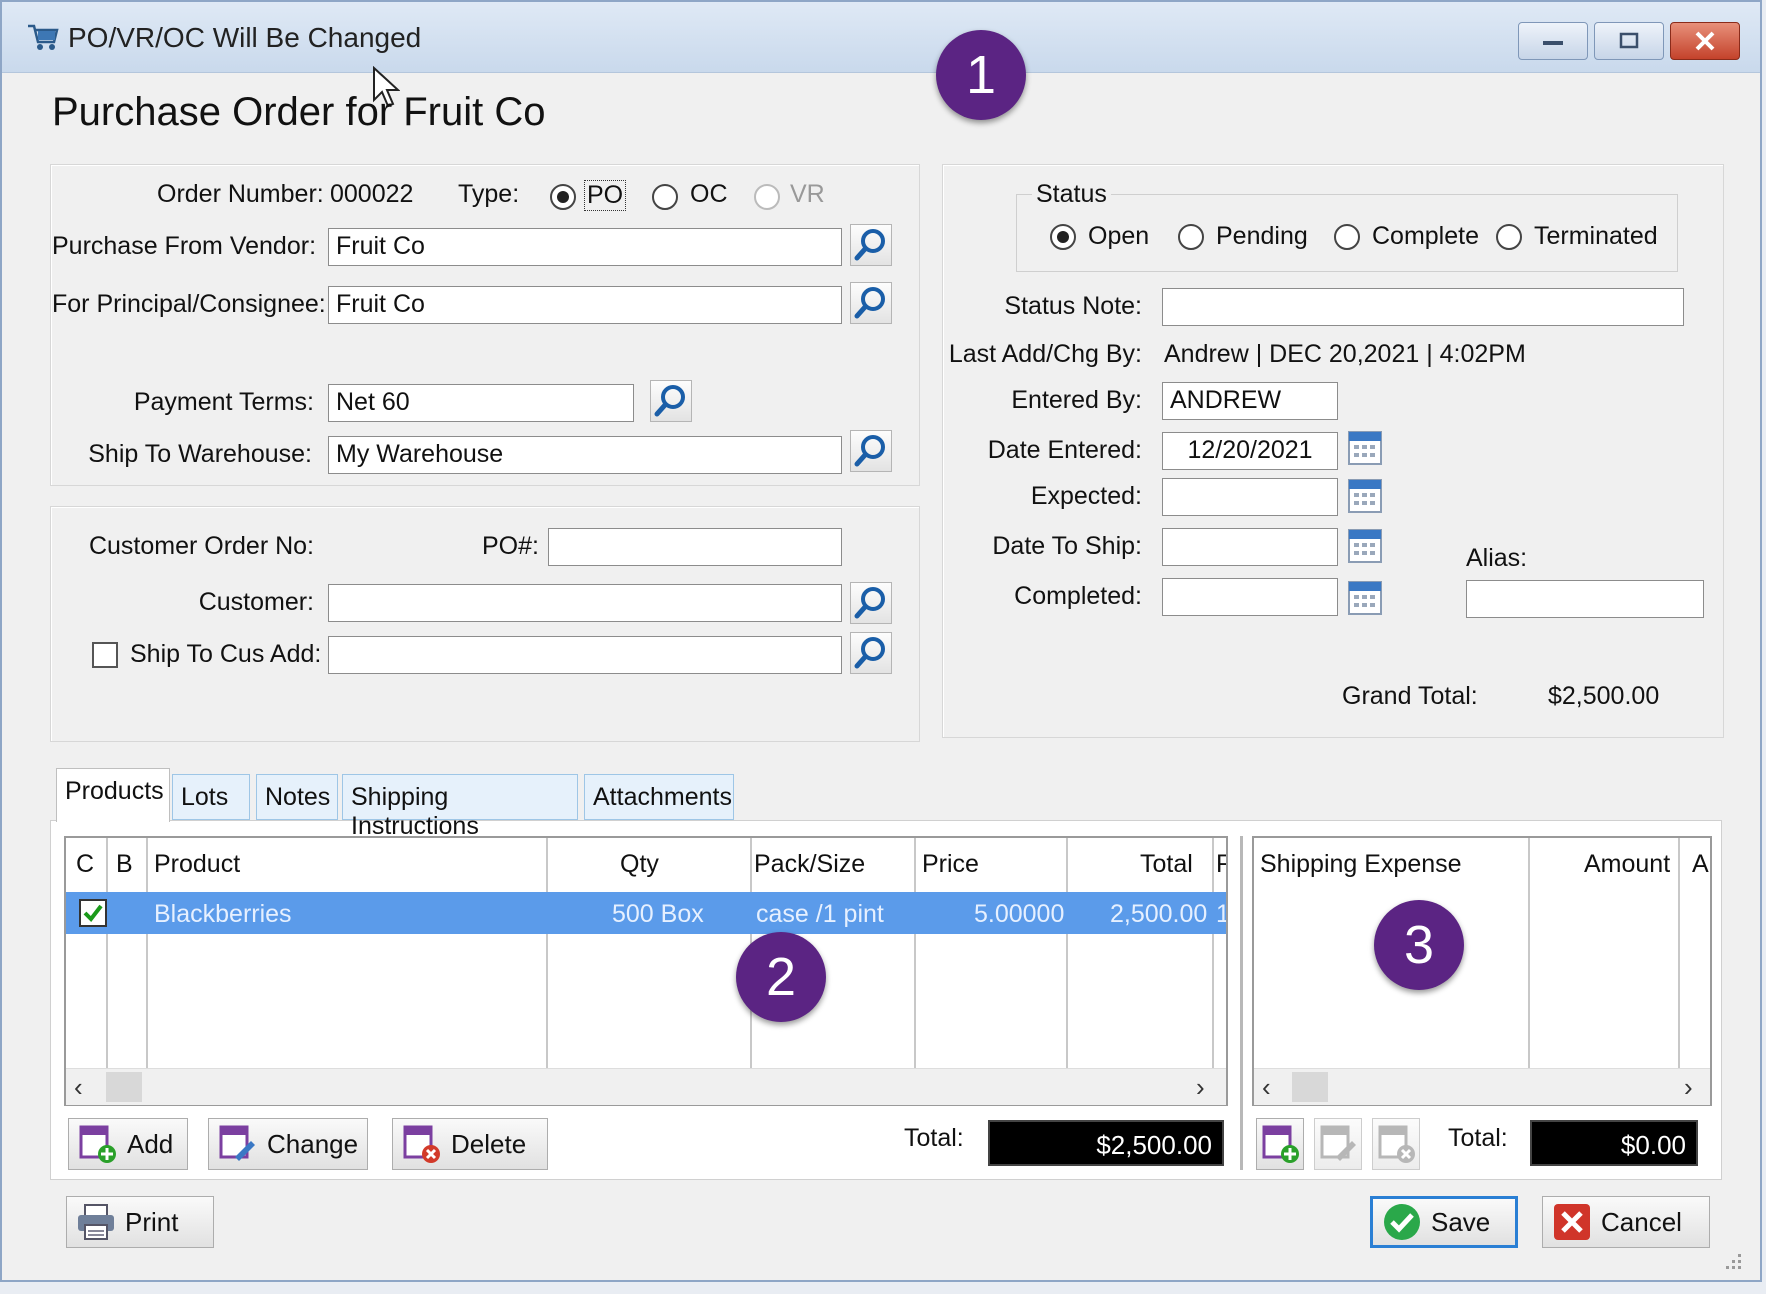 Image resolution: width=1766 pixels, height=1294 pixels. Describe the element at coordinates (256, 602) in the screenshot. I see `customer-label: Customer:` at that location.